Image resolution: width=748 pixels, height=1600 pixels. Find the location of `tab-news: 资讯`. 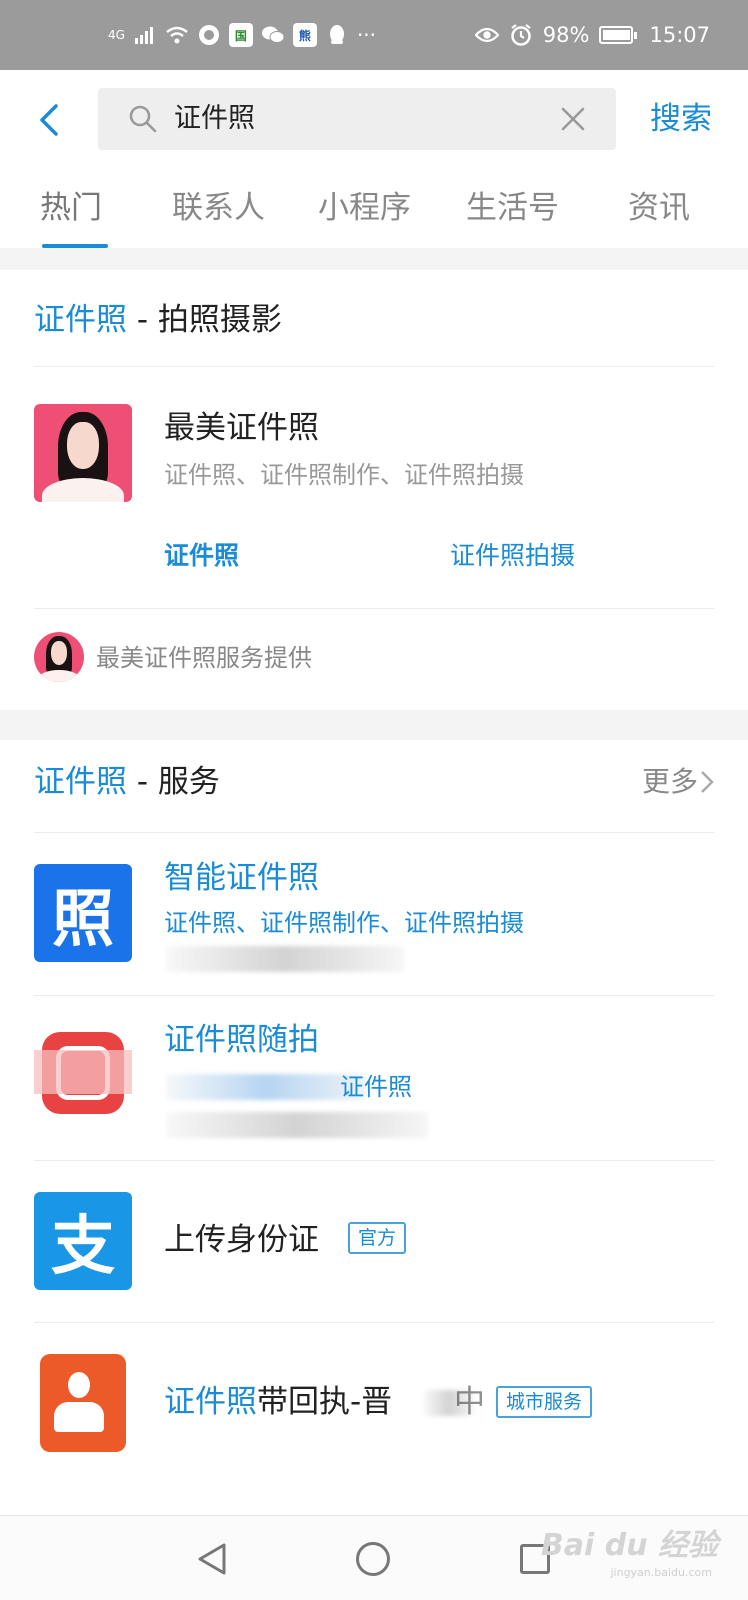

tab-news: 资讯 is located at coordinates (659, 208).